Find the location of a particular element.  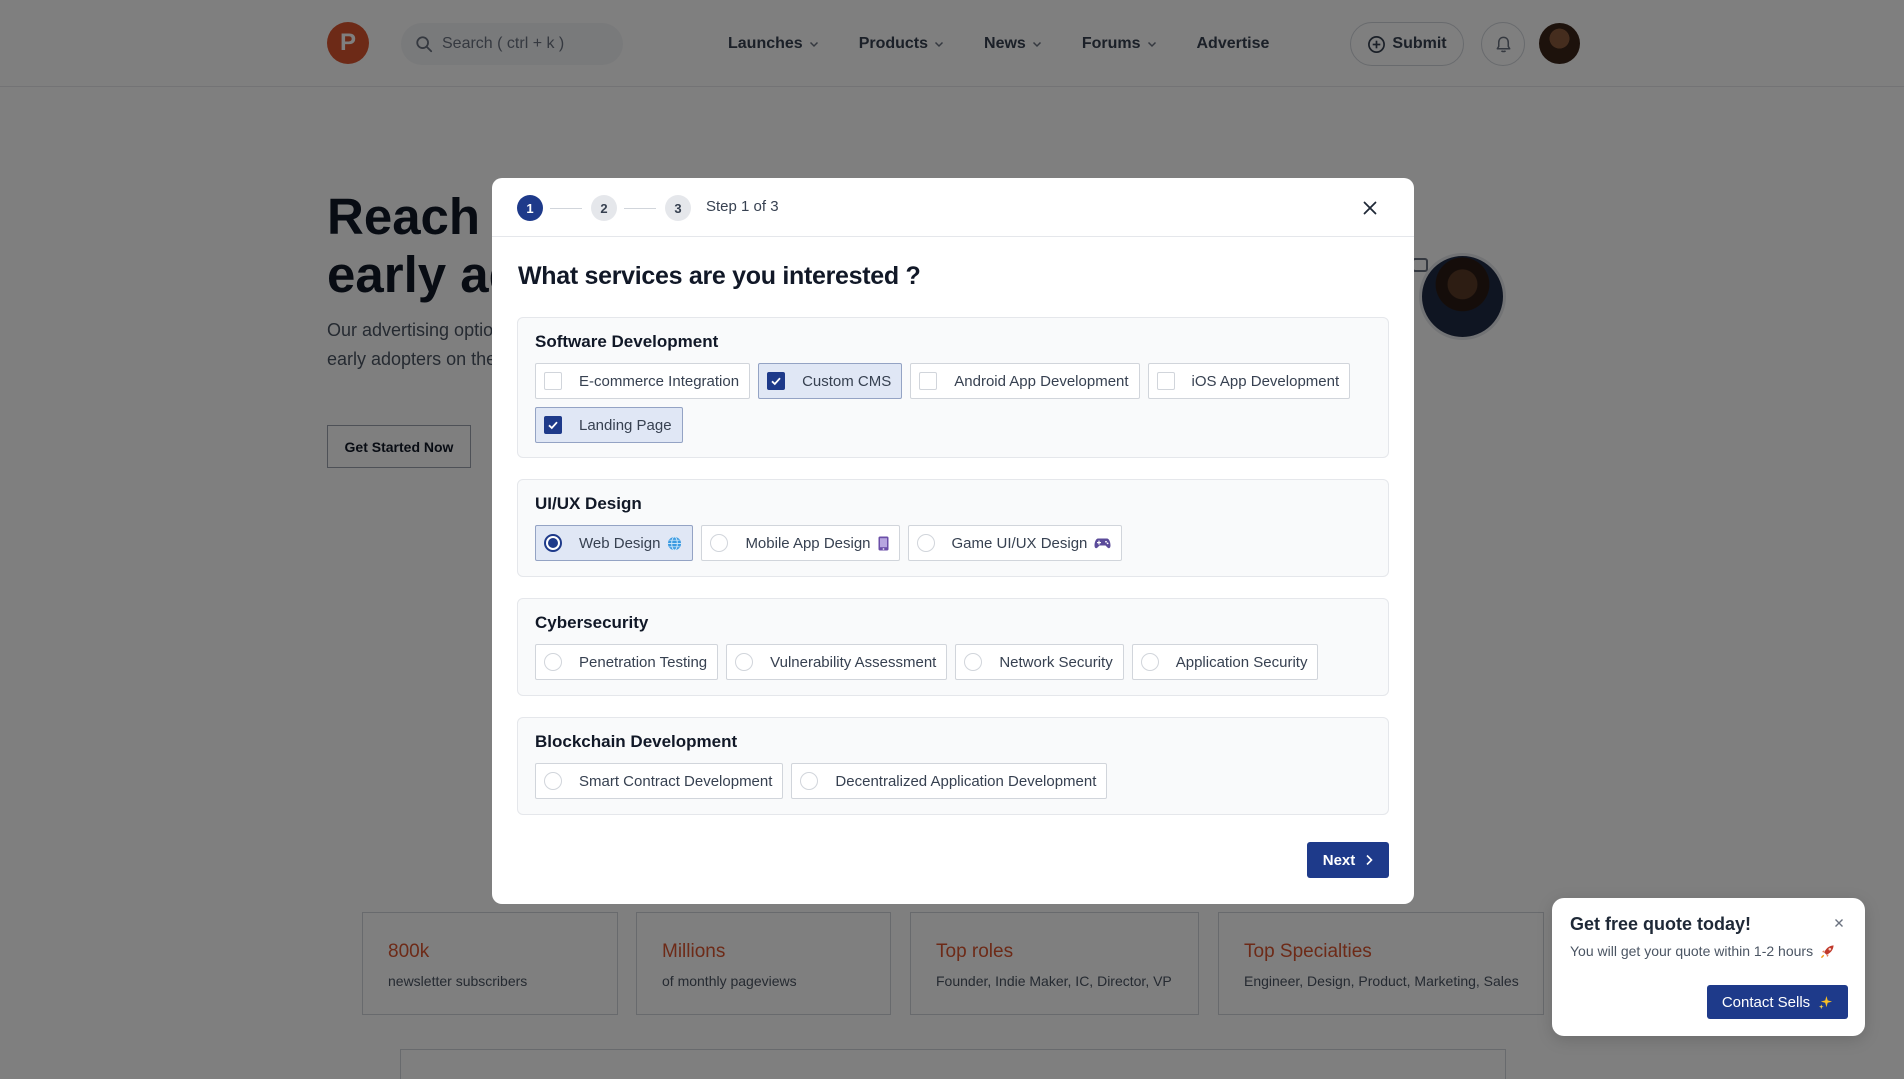

option-game-ui-ux-design: Game UI/UX Design is located at coordinates (1015, 543).